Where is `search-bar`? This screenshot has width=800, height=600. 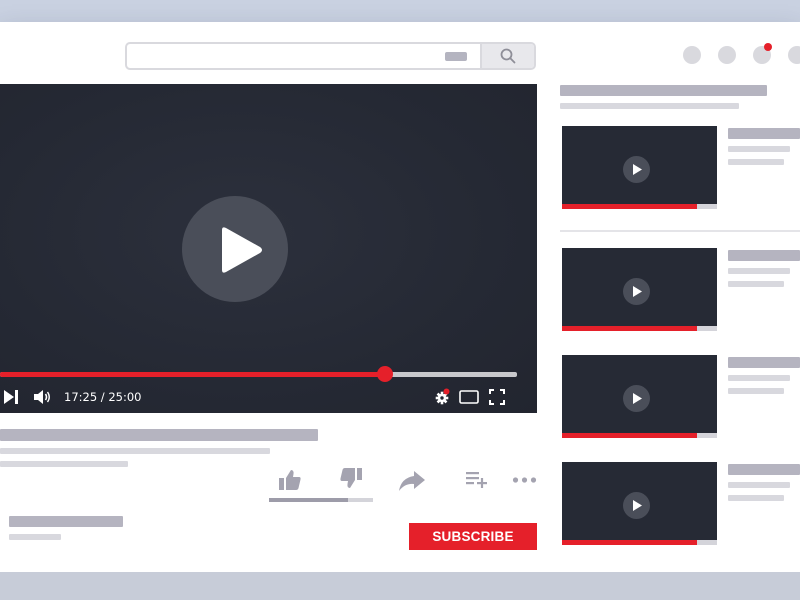 search-bar is located at coordinates (330, 56).